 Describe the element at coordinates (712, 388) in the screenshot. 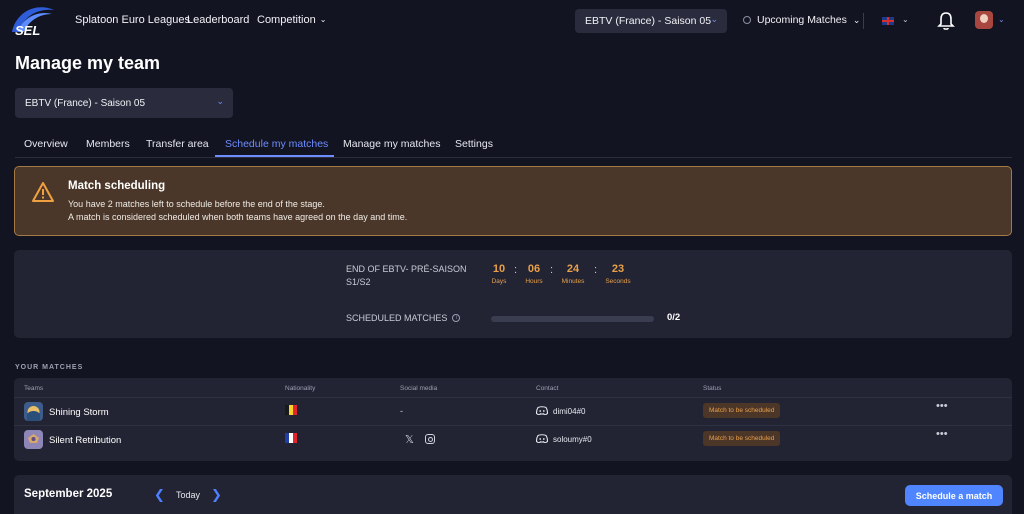

I see `header-status: Status` at that location.